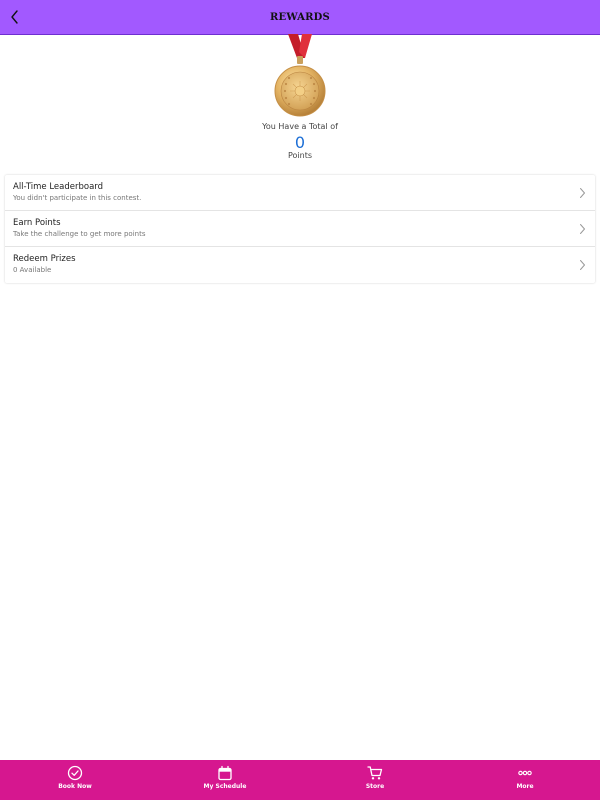 The image size is (600, 800). I want to click on points-label: Points, so click(300, 155).